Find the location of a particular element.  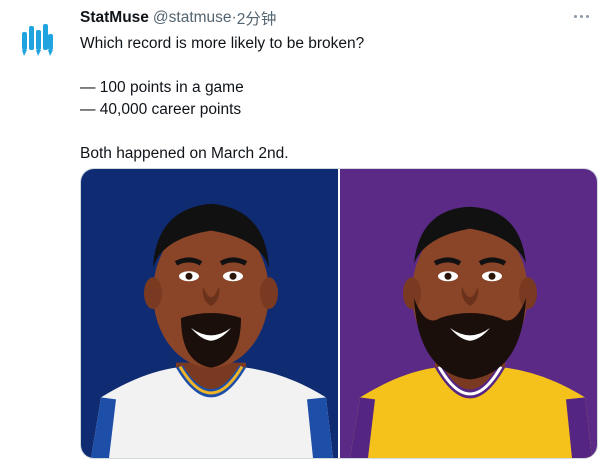

author-handle: @statmuse is located at coordinates (192, 18).